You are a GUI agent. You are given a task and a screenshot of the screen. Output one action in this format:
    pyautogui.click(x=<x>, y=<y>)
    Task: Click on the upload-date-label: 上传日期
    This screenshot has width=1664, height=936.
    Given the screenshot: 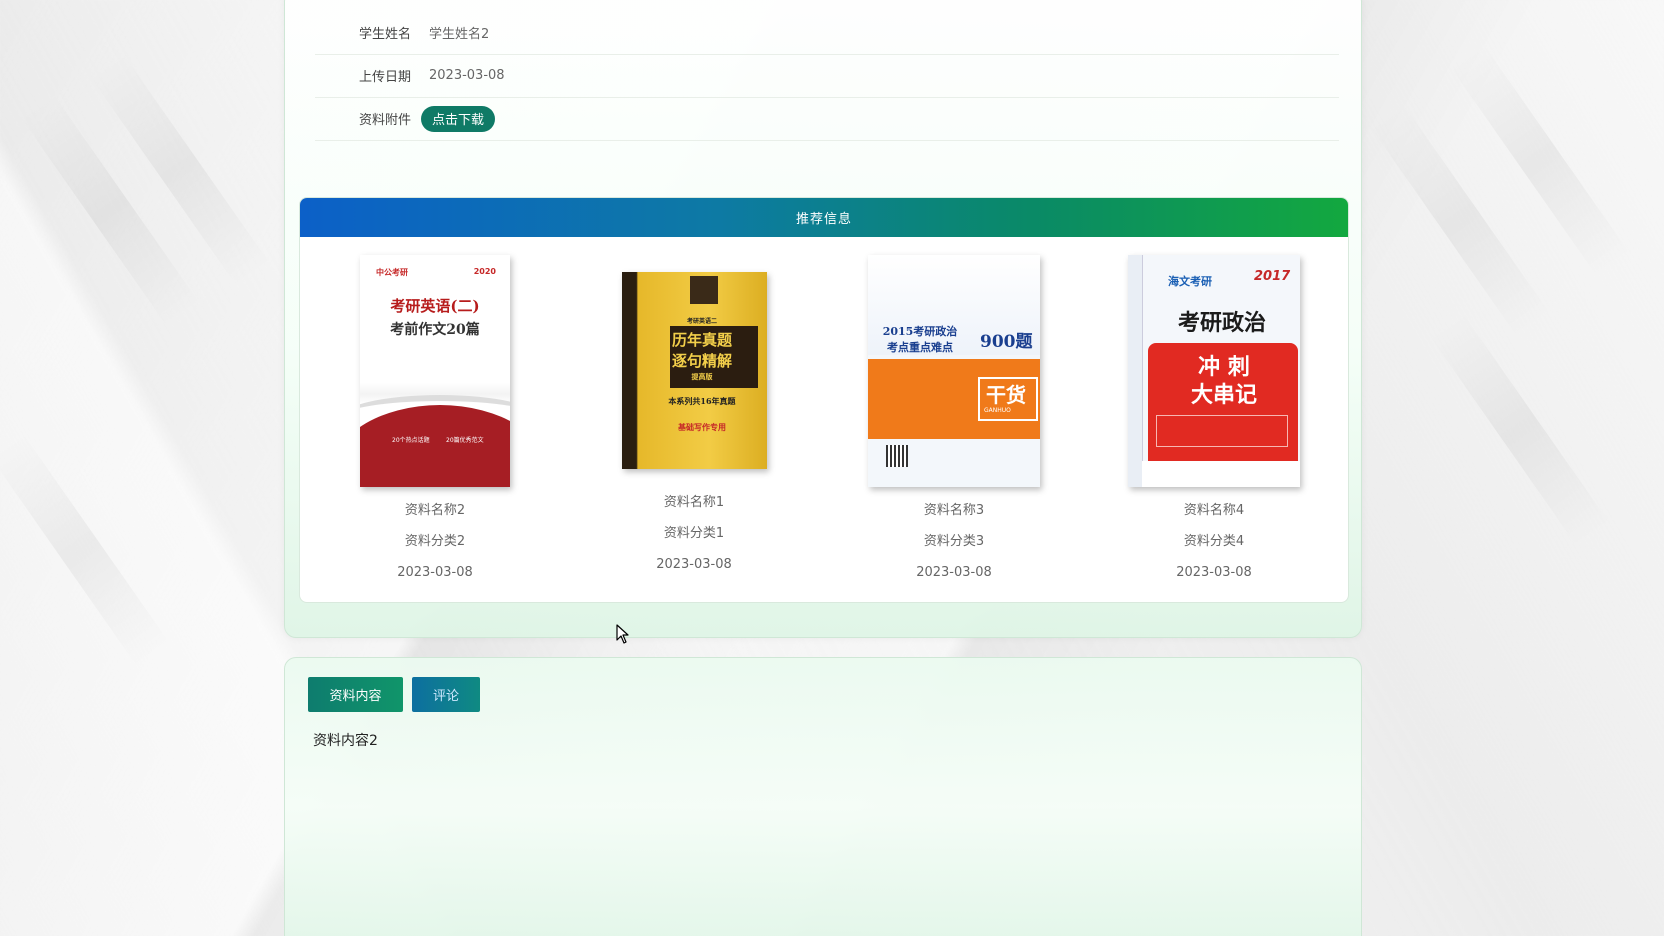 What is the action you would take?
    pyautogui.click(x=384, y=77)
    